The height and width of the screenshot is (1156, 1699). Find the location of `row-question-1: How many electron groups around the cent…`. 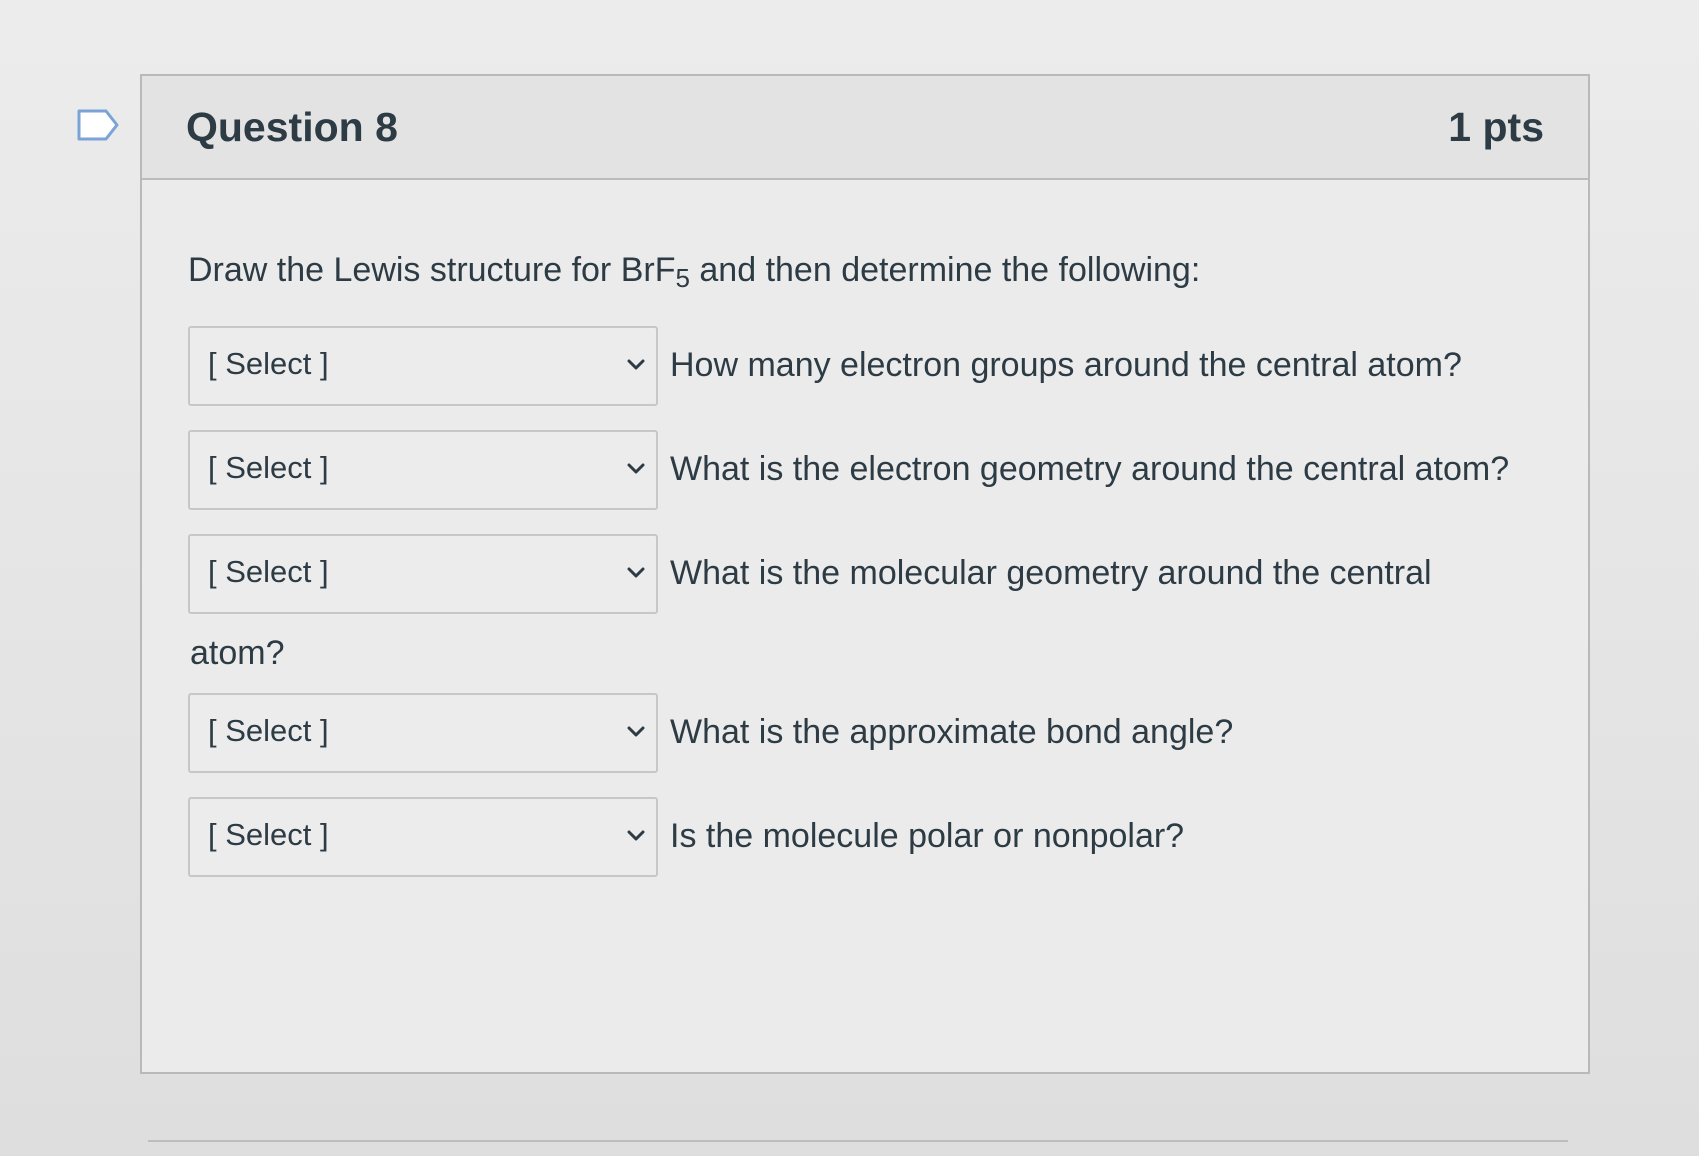

row-question-1: How many electron groups around the cent… is located at coordinates (1066, 365).